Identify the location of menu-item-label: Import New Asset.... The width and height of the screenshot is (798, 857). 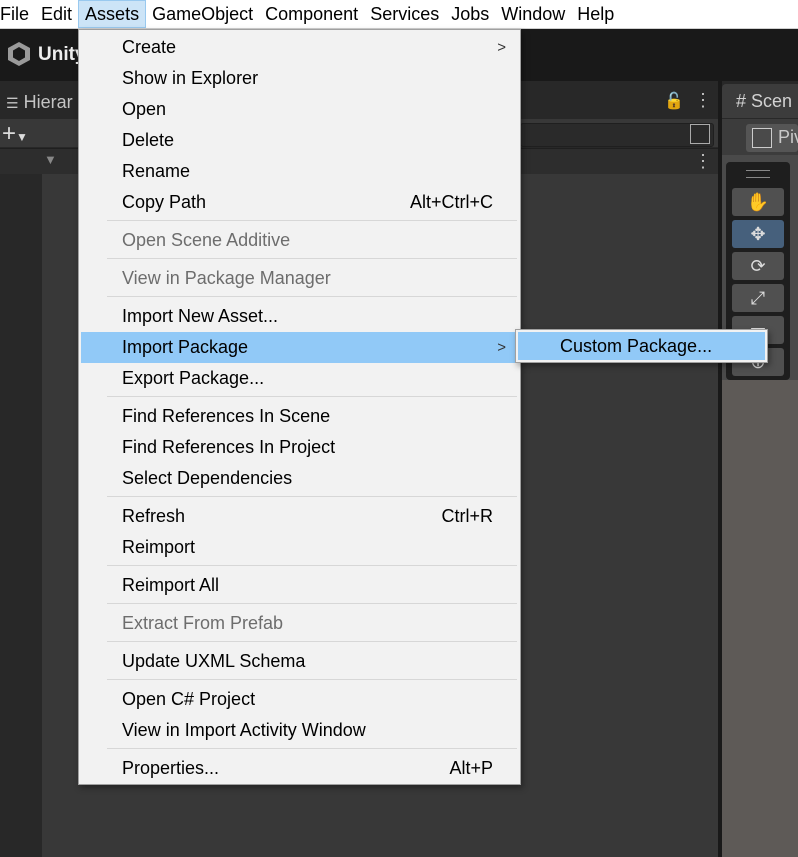
(200, 316).